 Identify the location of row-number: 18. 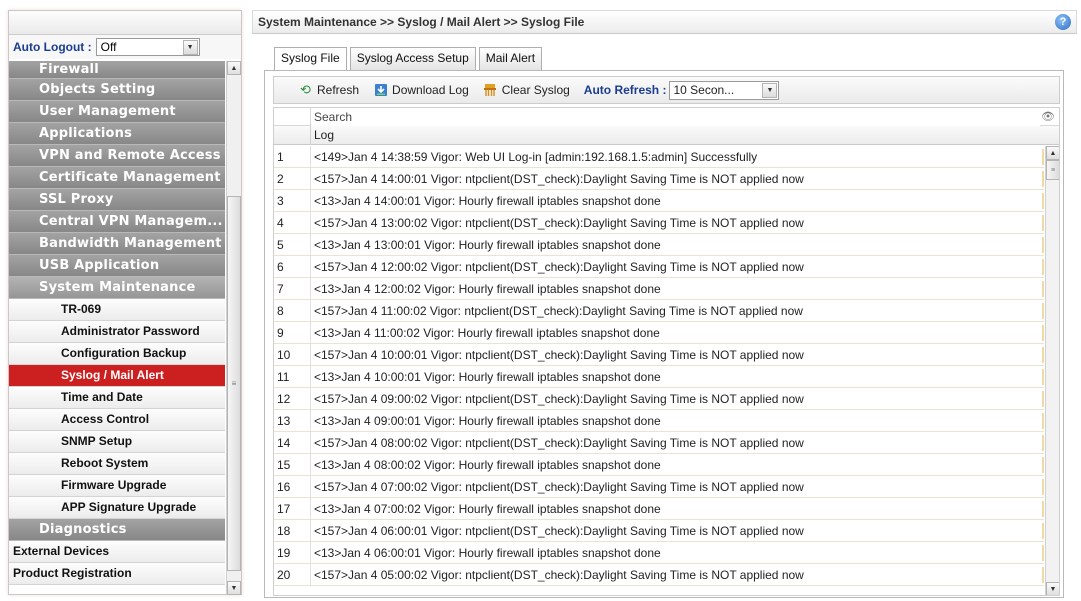
(284, 531).